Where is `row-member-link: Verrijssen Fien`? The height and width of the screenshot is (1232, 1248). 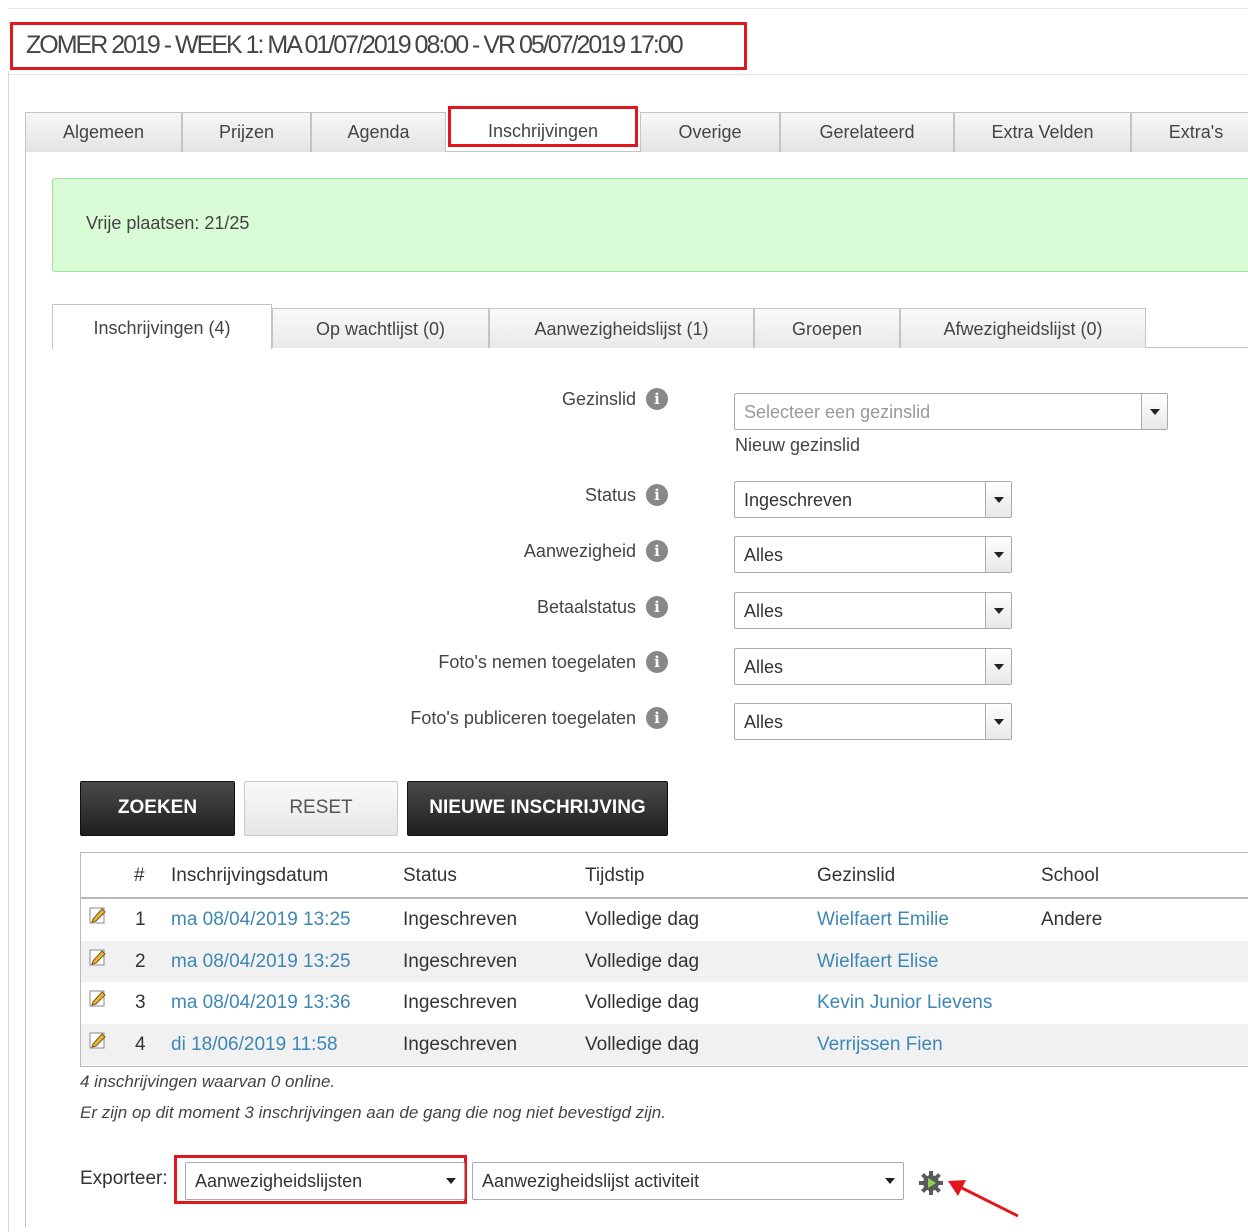 row-member-link: Verrijssen Fien is located at coordinates (880, 1045).